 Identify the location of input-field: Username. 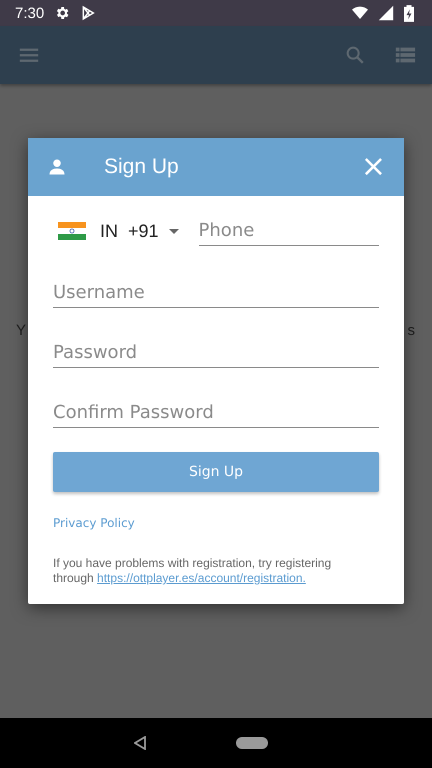
(216, 293).